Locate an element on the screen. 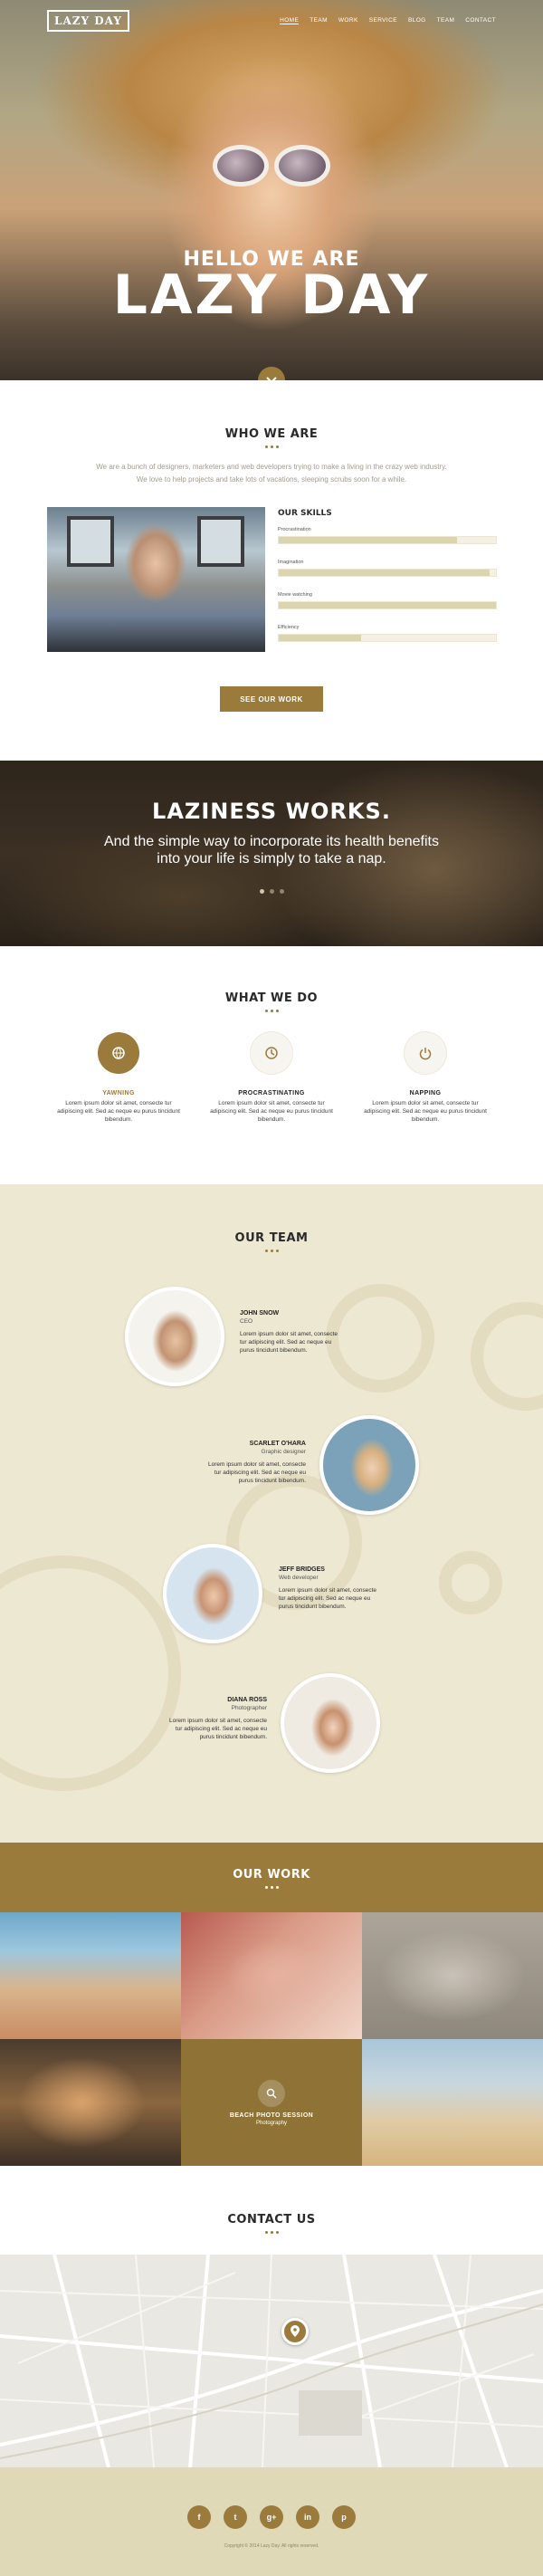 This screenshot has width=543, height=2576. scroll-down-button is located at coordinates (271, 373).